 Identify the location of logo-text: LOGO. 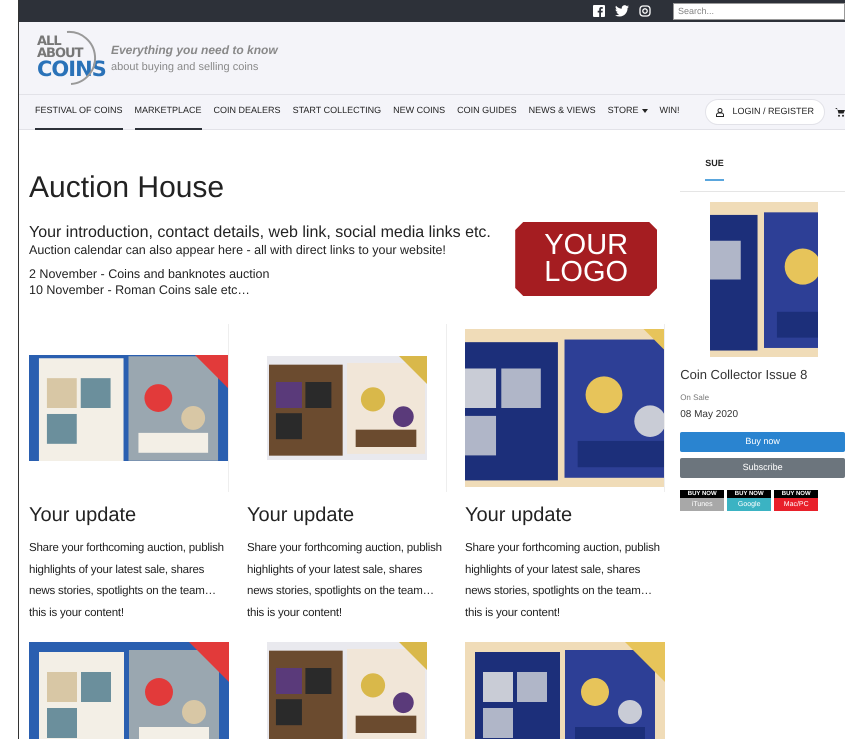
(586, 272).